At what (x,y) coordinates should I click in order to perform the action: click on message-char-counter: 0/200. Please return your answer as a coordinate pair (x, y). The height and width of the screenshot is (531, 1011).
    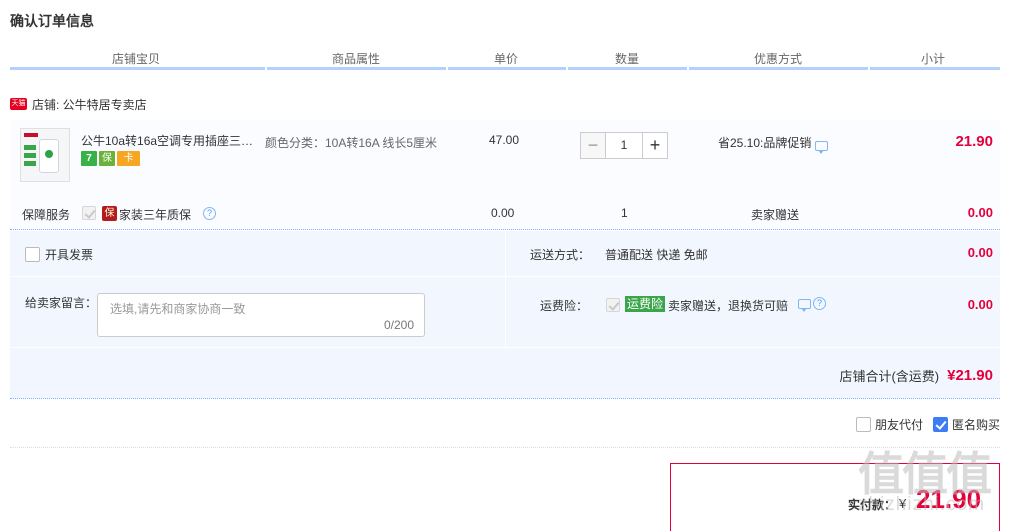
    Looking at the image, I should click on (398, 325).